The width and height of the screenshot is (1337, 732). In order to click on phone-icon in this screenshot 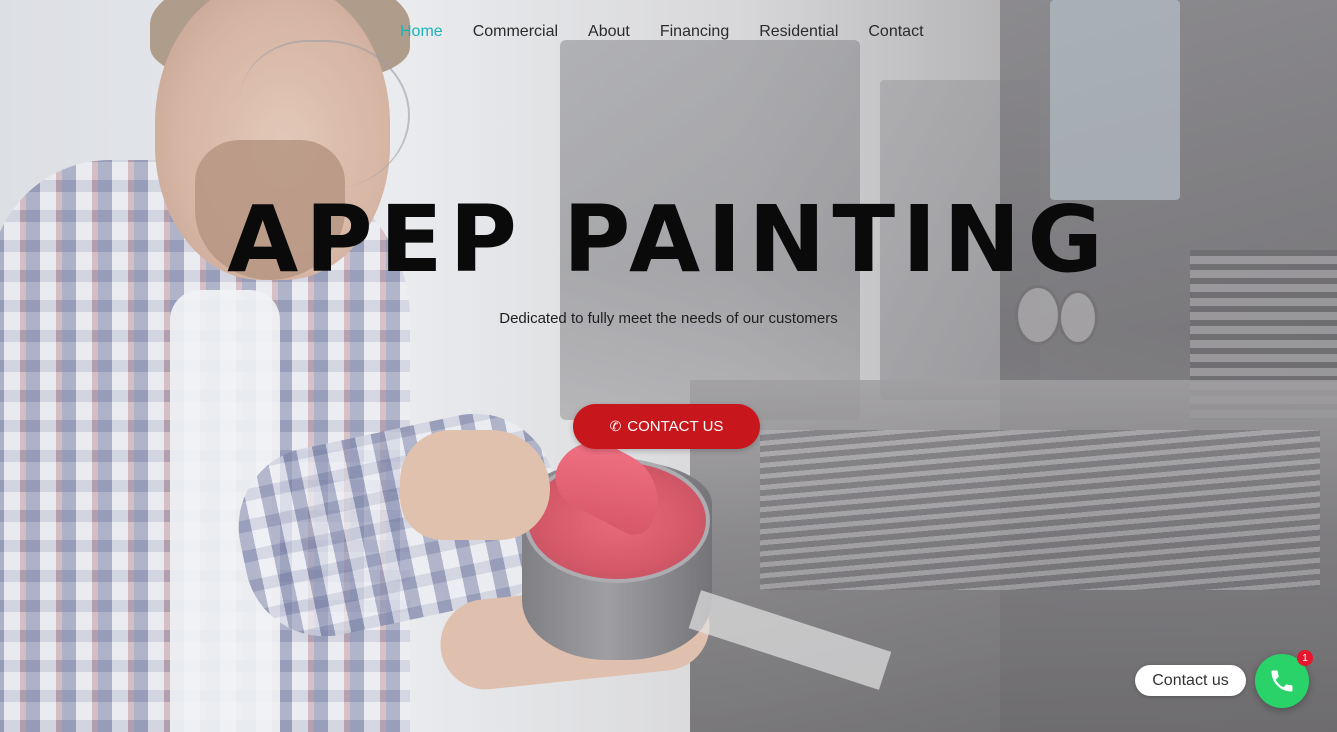, I will do `click(1282, 681)`.